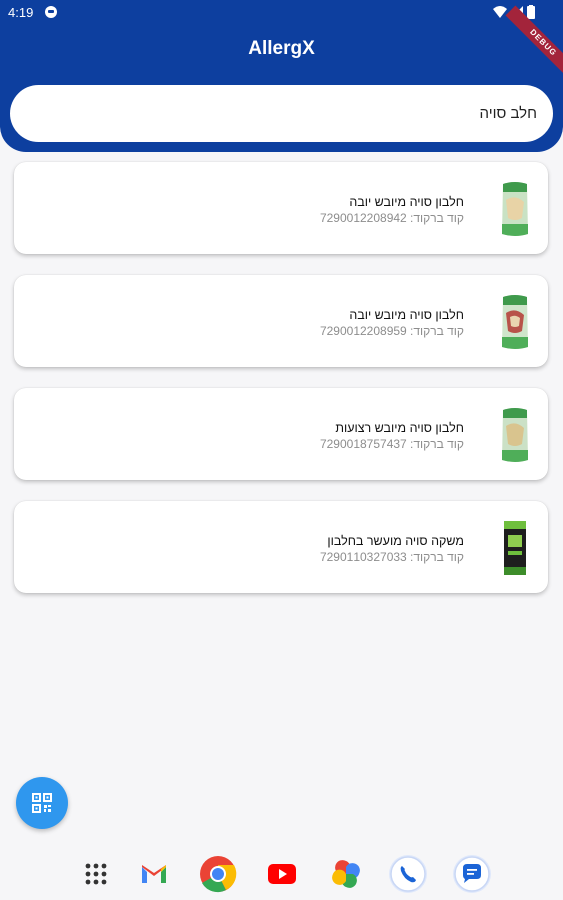 The height and width of the screenshot is (900, 563). Describe the element at coordinates (500, 12) in the screenshot. I see `wifi-icon` at that location.